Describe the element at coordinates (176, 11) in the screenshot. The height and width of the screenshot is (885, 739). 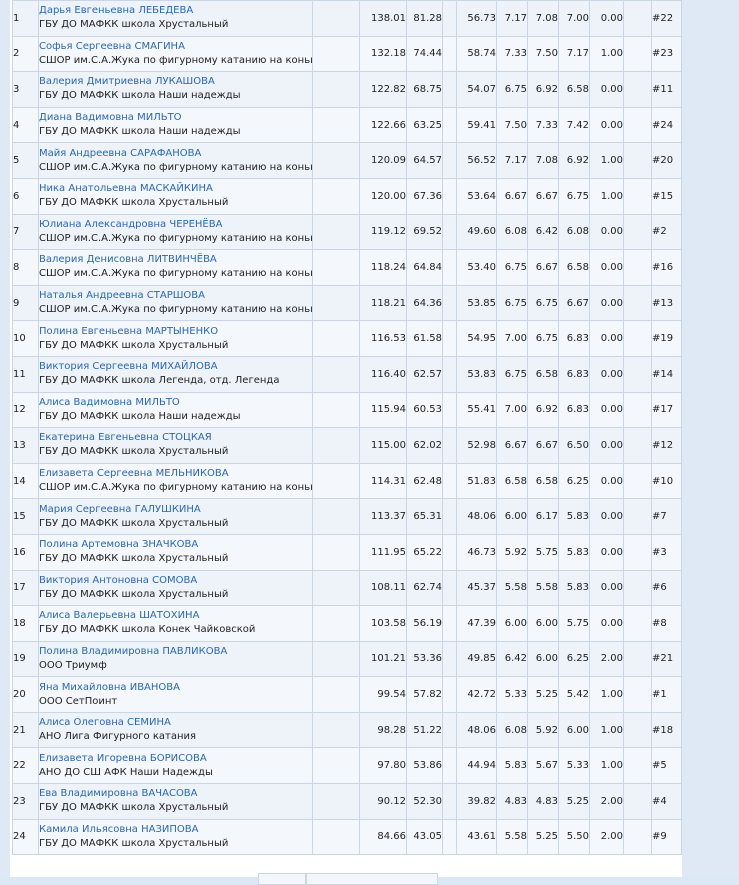
I see `skater-name-link: Дарья Евгеньевна ЛЕБЕДЕВА` at that location.